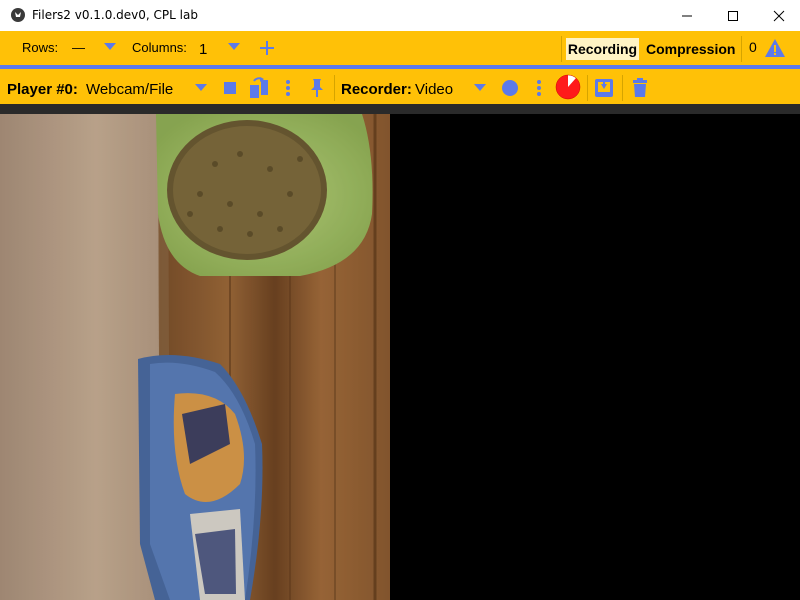 The image size is (800, 600). What do you see at coordinates (40, 47) in the screenshot?
I see `rows-label: Rows:` at bounding box center [40, 47].